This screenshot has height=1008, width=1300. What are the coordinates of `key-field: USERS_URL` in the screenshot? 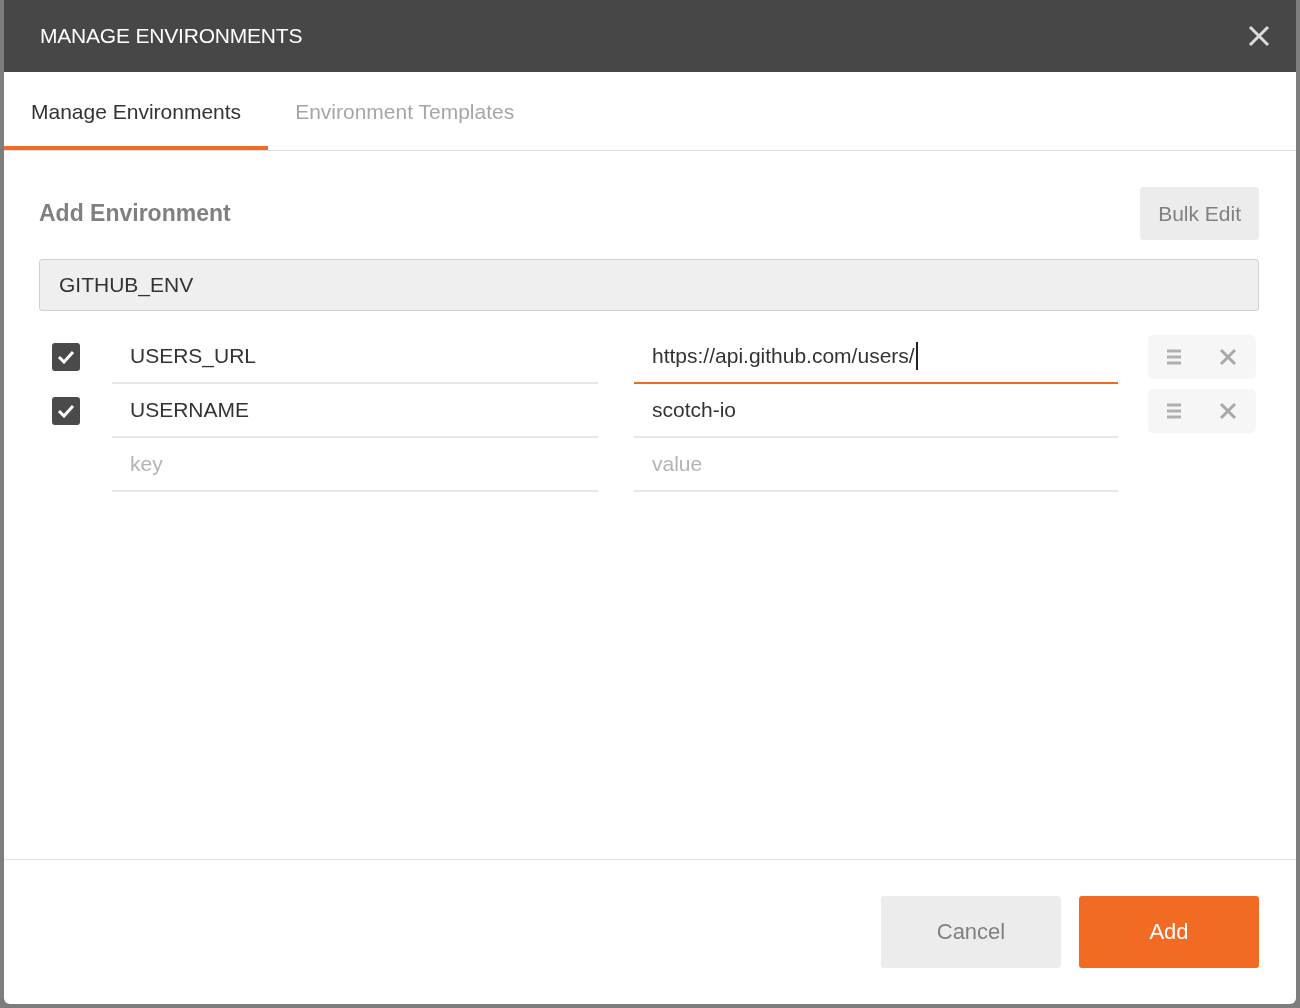 It's located at (355, 357).